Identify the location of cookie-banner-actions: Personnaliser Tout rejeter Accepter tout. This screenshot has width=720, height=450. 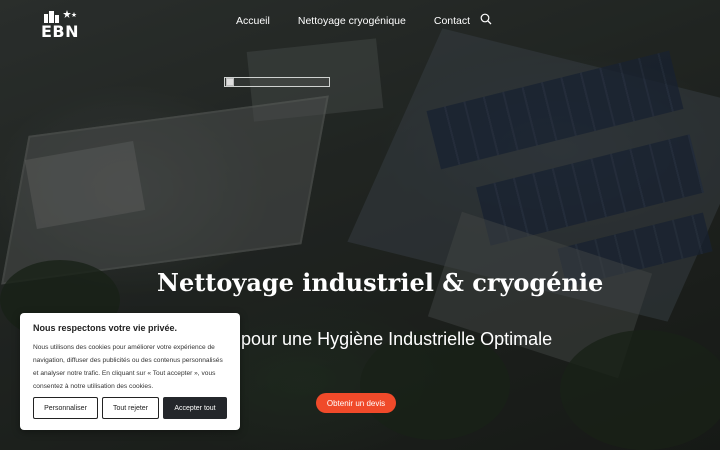
(130, 408).